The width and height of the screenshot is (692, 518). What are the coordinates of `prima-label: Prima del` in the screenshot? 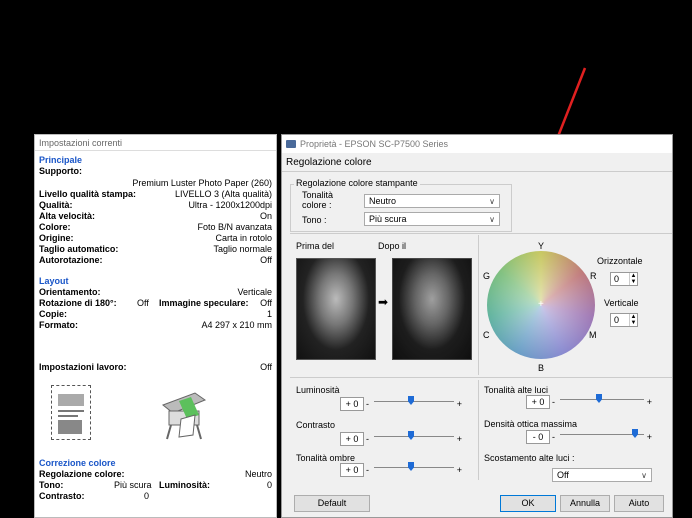 It's located at (315, 246).